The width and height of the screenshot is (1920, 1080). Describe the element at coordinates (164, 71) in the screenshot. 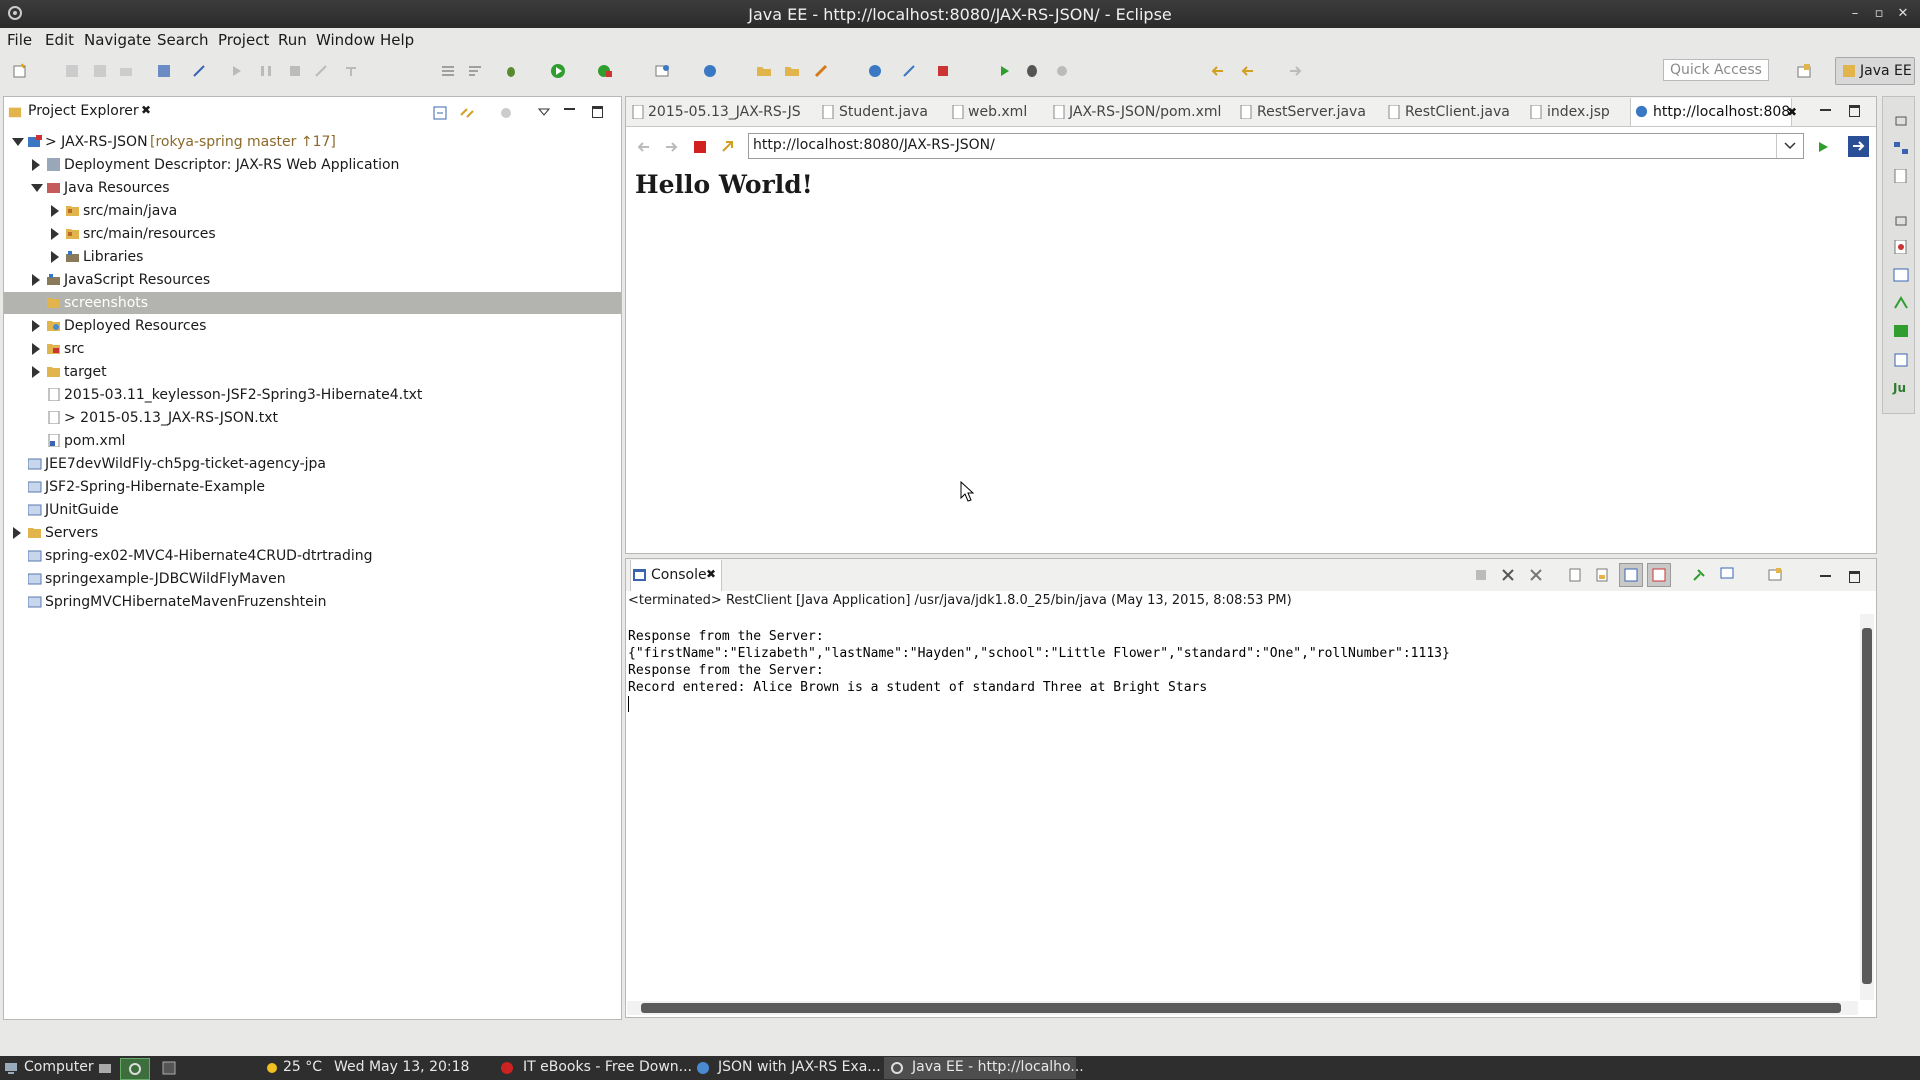

I see `open-type-icon` at that location.